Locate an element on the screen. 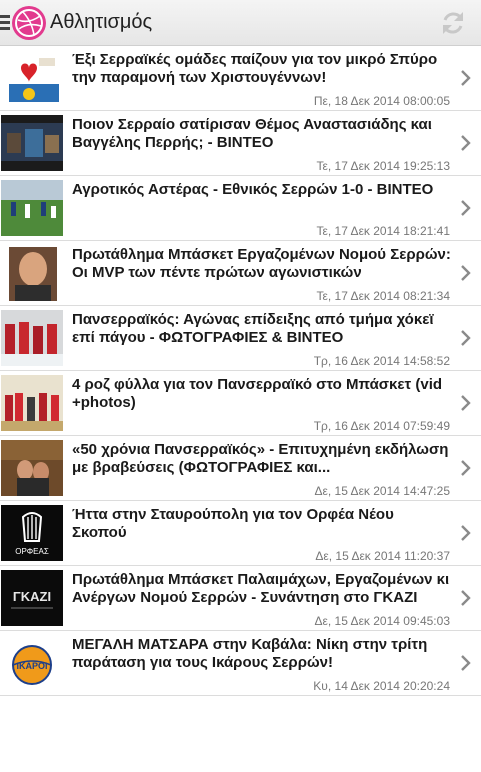 This screenshot has width=481, height=772. timestamp: Δε, 15 Δεκ 2014 09:45:03 is located at coordinates (382, 621).